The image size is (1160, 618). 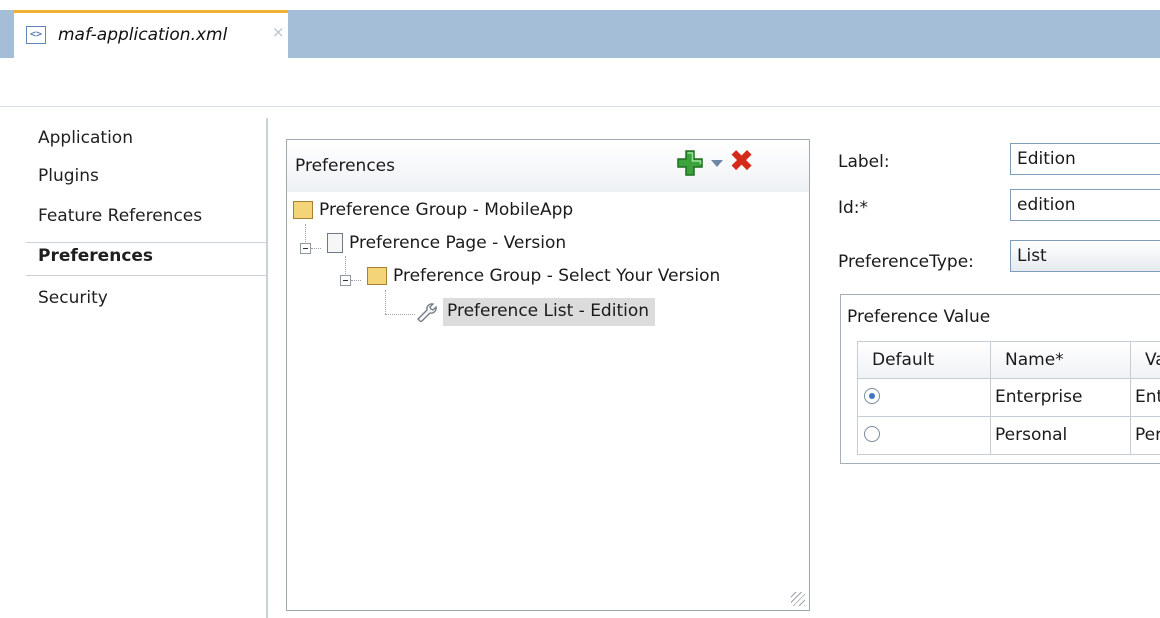 What do you see at coordinates (717, 163) in the screenshot?
I see `chevron-down-icon` at bounding box center [717, 163].